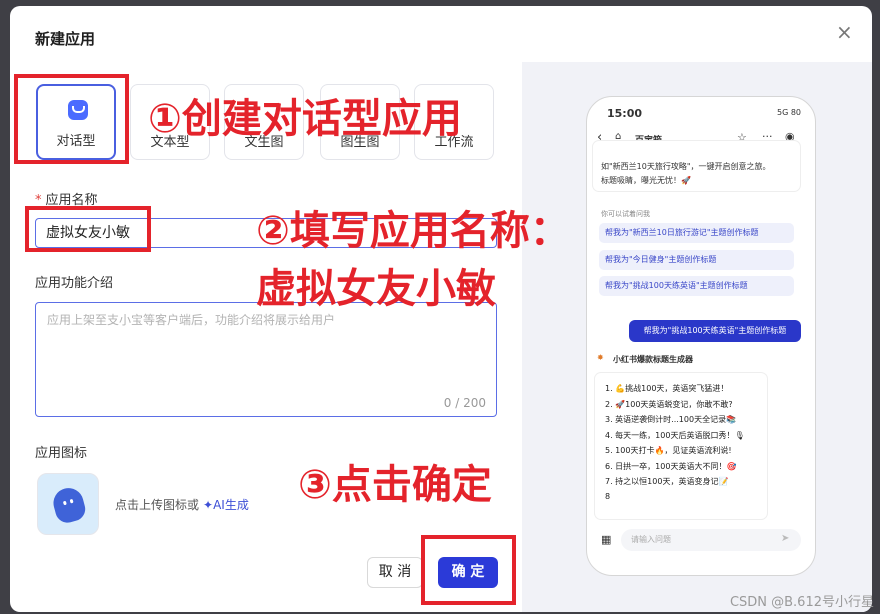 This screenshot has width=880, height=614. I want to click on send-icon: ➤, so click(785, 538).